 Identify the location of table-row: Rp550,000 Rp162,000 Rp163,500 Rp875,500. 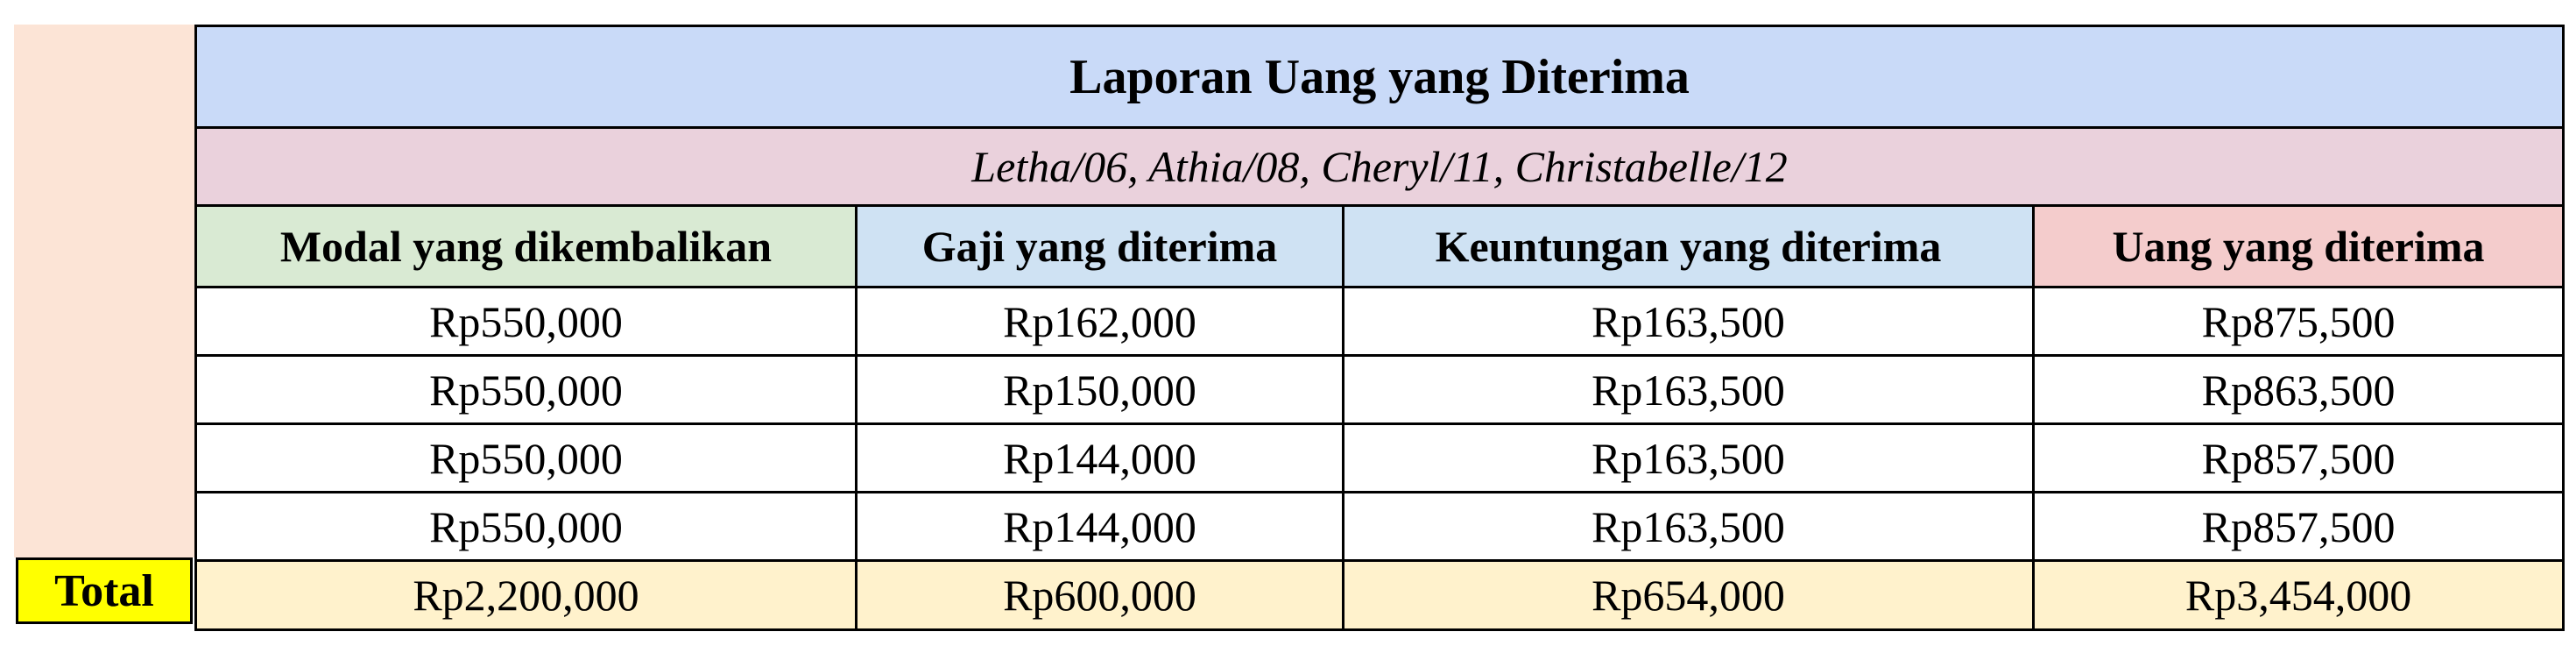
(1379, 321).